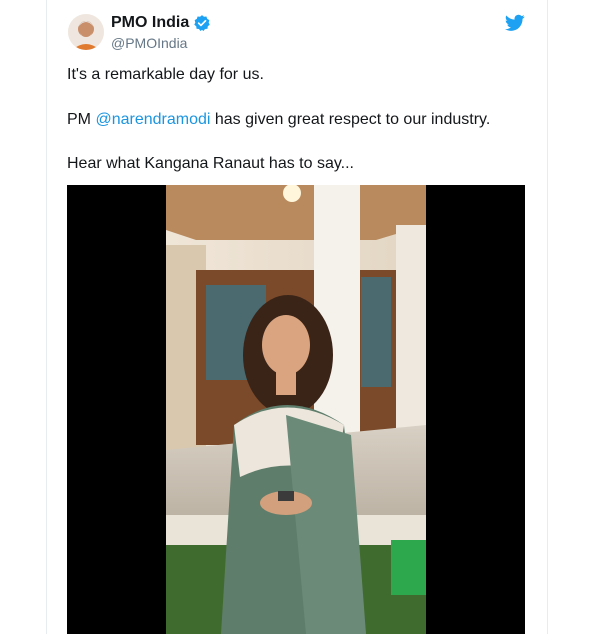 The width and height of the screenshot is (600, 634). I want to click on verified-badge-icon, so click(202, 23).